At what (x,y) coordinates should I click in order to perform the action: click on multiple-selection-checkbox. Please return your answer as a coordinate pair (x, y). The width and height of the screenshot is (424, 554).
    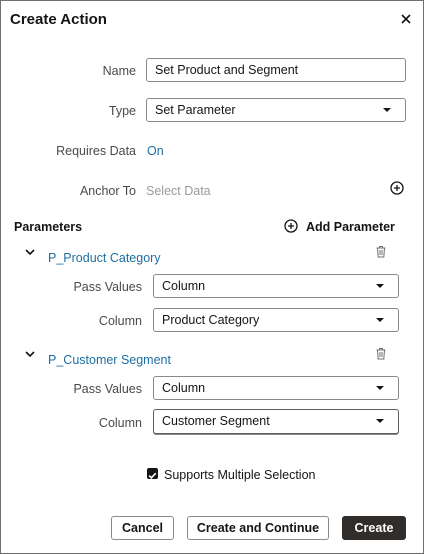
    Looking at the image, I should click on (152, 473).